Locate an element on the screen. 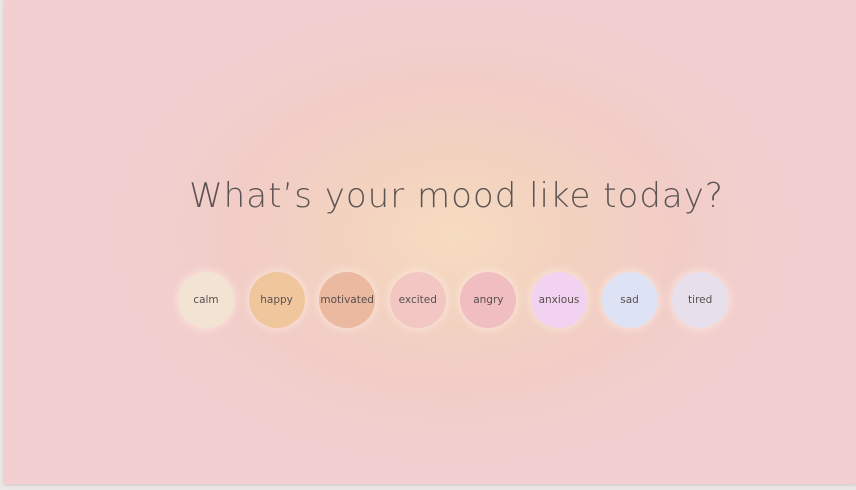  mood-option-sad: sad is located at coordinates (629, 300).